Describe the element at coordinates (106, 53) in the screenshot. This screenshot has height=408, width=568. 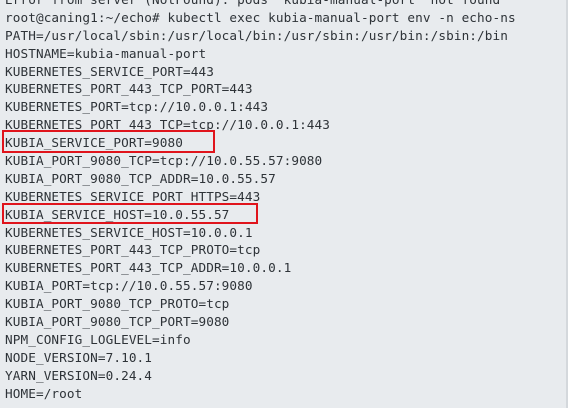
I see `env-line-hostname: HOSTNAME=kubia-manual-port` at that location.